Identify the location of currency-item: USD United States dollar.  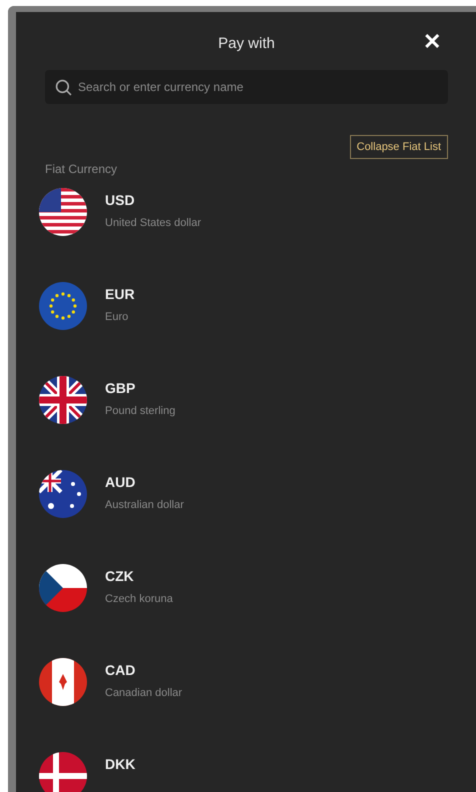
(242, 235).